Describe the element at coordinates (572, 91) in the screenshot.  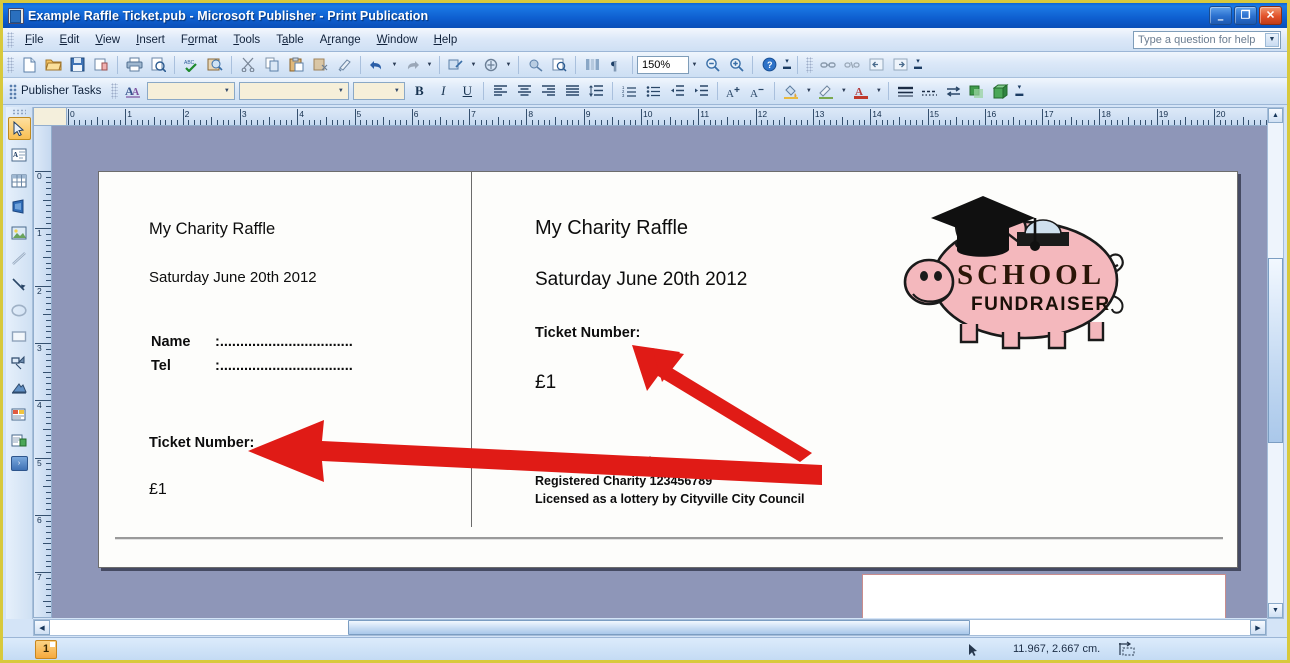
I see `justify-icon` at that location.